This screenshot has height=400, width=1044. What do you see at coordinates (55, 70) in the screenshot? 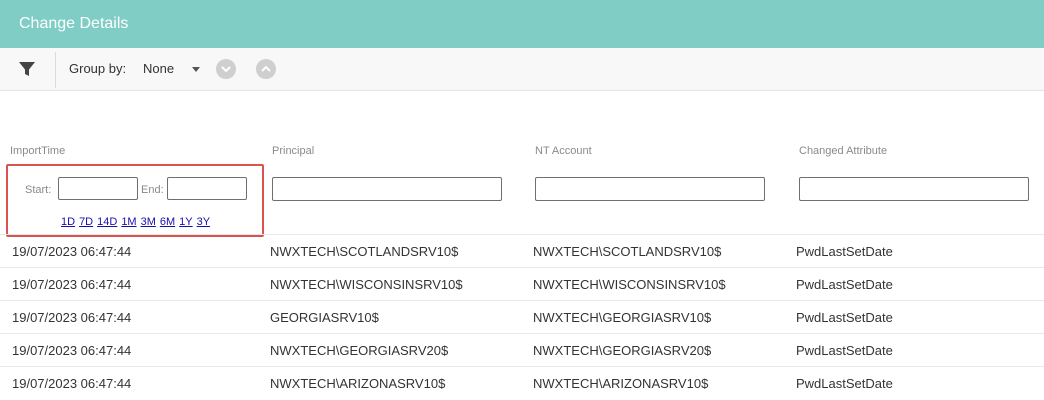
I see `toolbar-divider` at bounding box center [55, 70].